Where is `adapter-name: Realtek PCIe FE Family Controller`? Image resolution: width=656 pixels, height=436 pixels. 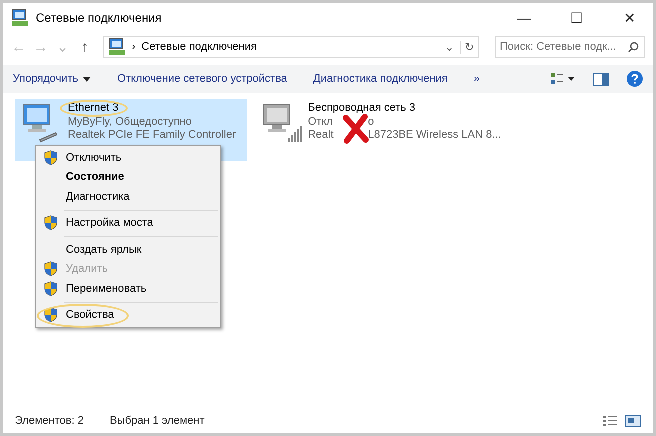
adapter-name: Realtek PCIe FE Family Controller is located at coordinates (152, 135).